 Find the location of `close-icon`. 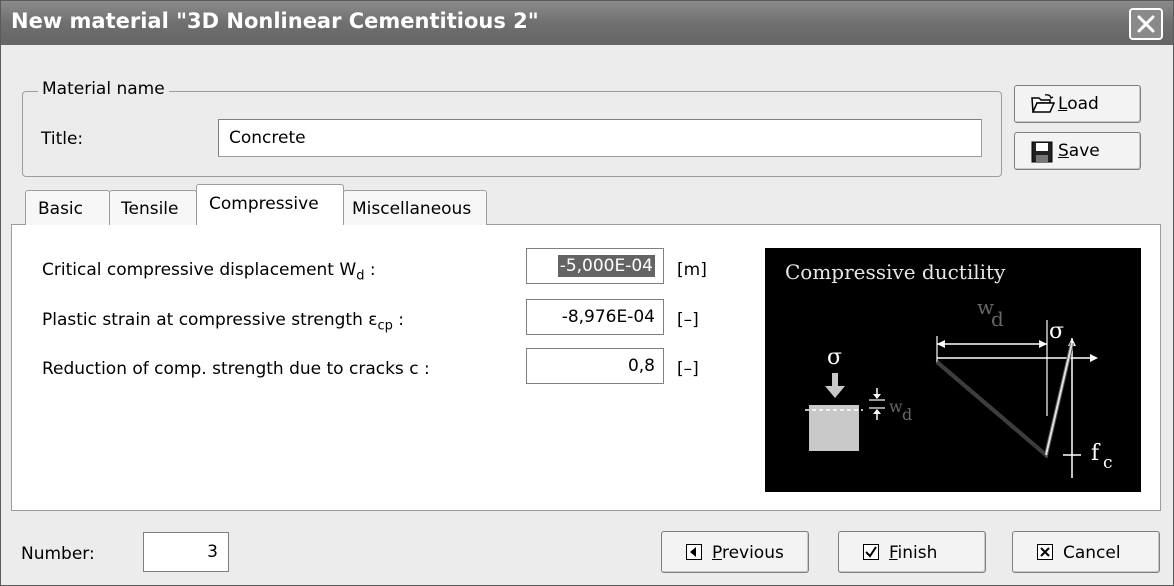

close-icon is located at coordinates (1146, 24).